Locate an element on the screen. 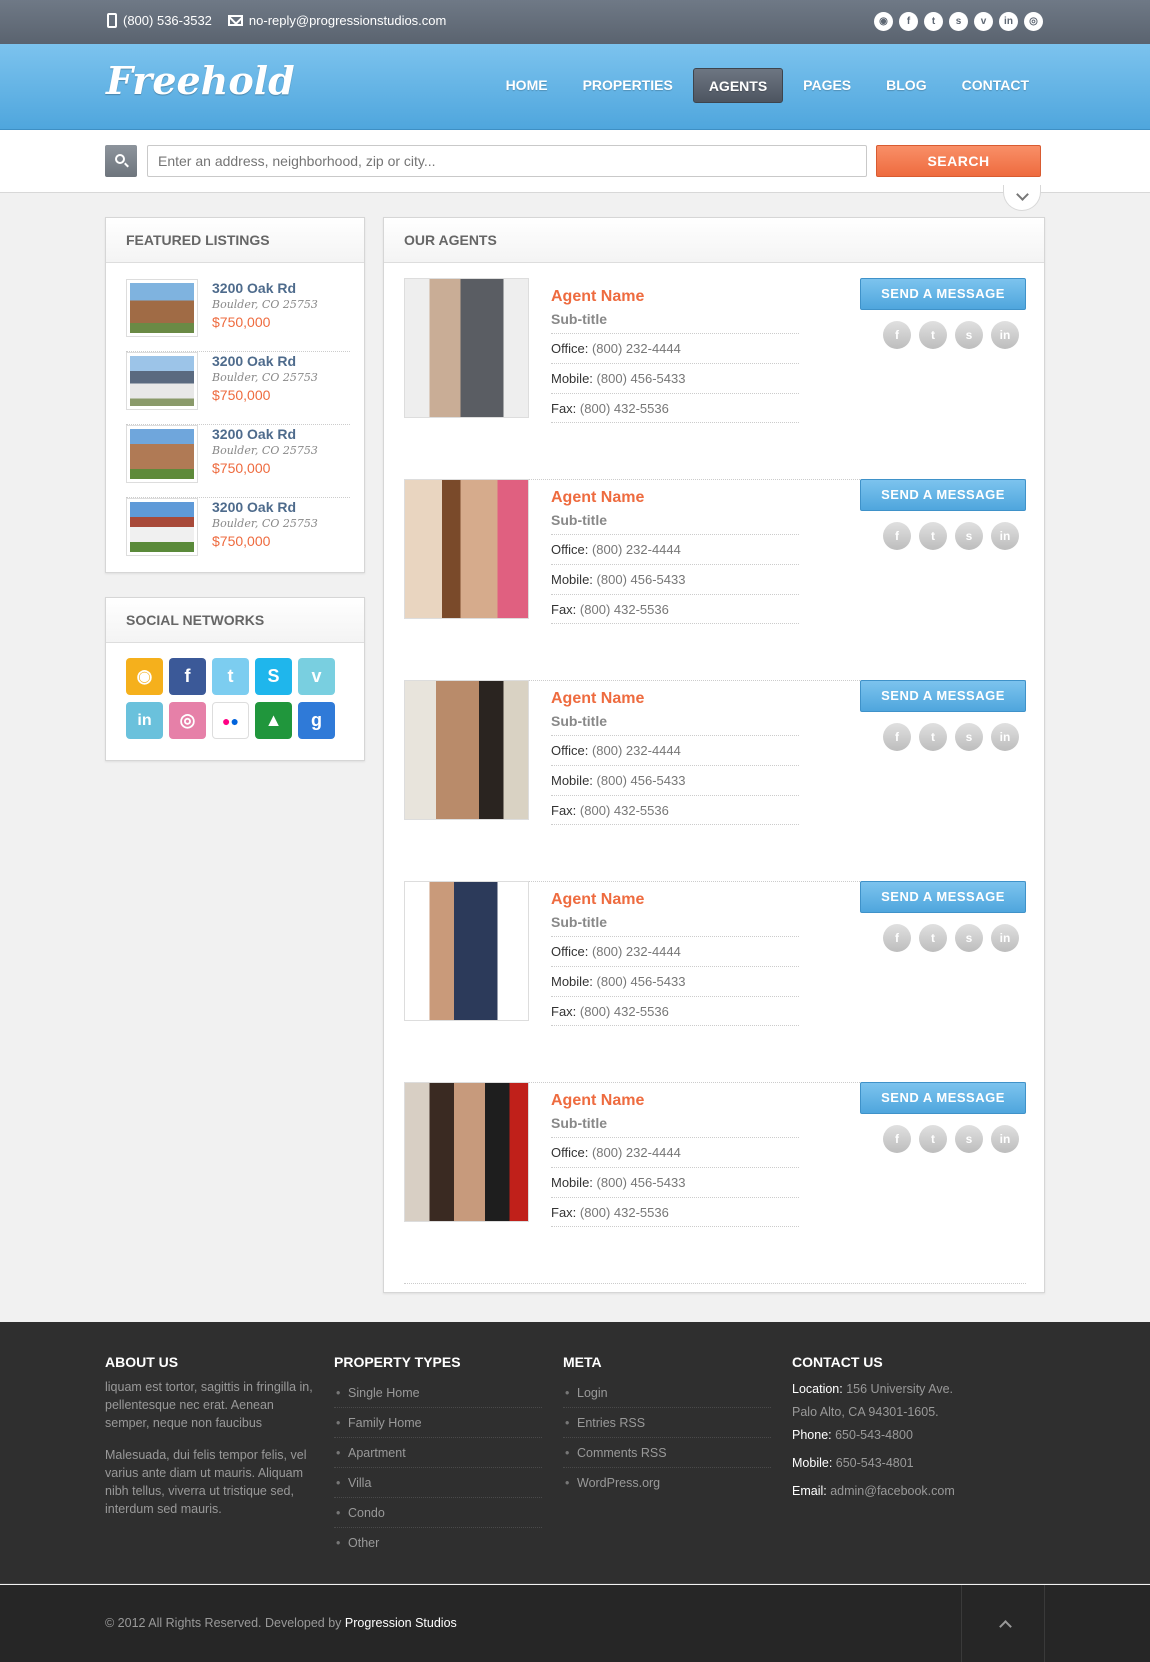 Image resolution: width=1150 pixels, height=1662 pixels. footer-link-comments-rss: Comments RSS is located at coordinates (667, 1453).